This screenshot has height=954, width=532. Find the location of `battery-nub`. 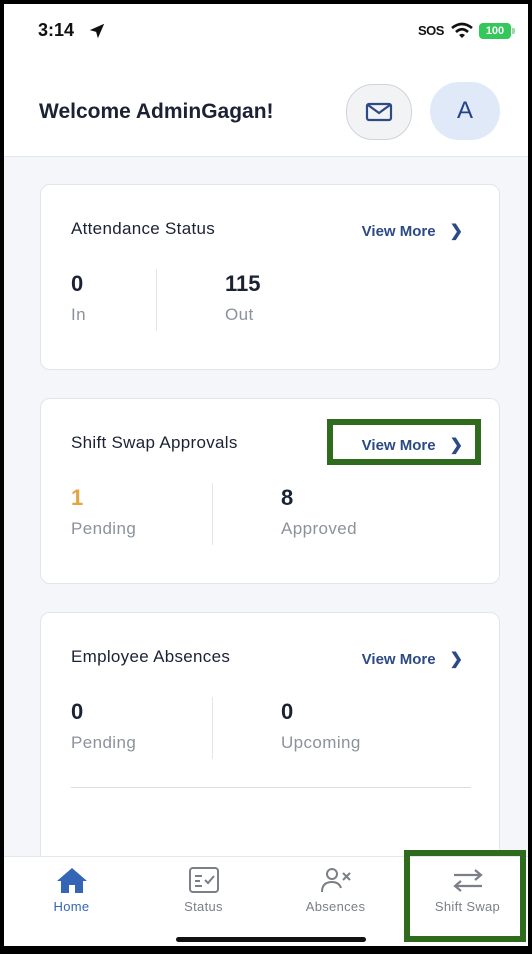

battery-nub is located at coordinates (513, 31).